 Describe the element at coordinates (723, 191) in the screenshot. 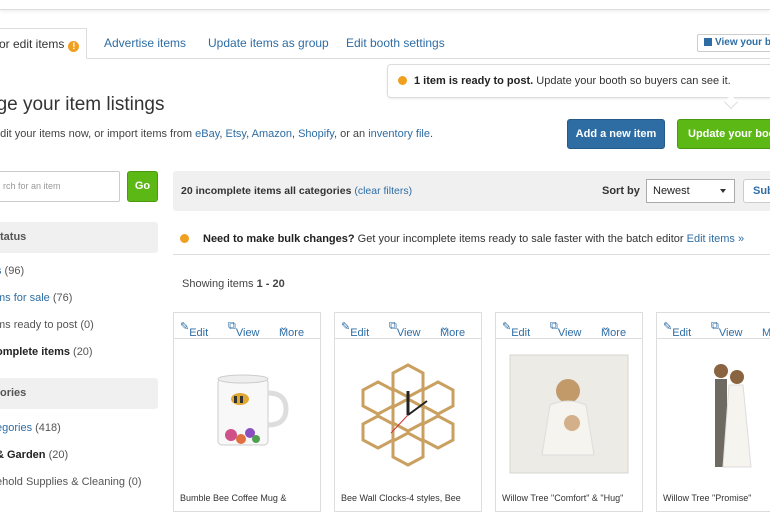

I see `chevron-down-icon` at that location.